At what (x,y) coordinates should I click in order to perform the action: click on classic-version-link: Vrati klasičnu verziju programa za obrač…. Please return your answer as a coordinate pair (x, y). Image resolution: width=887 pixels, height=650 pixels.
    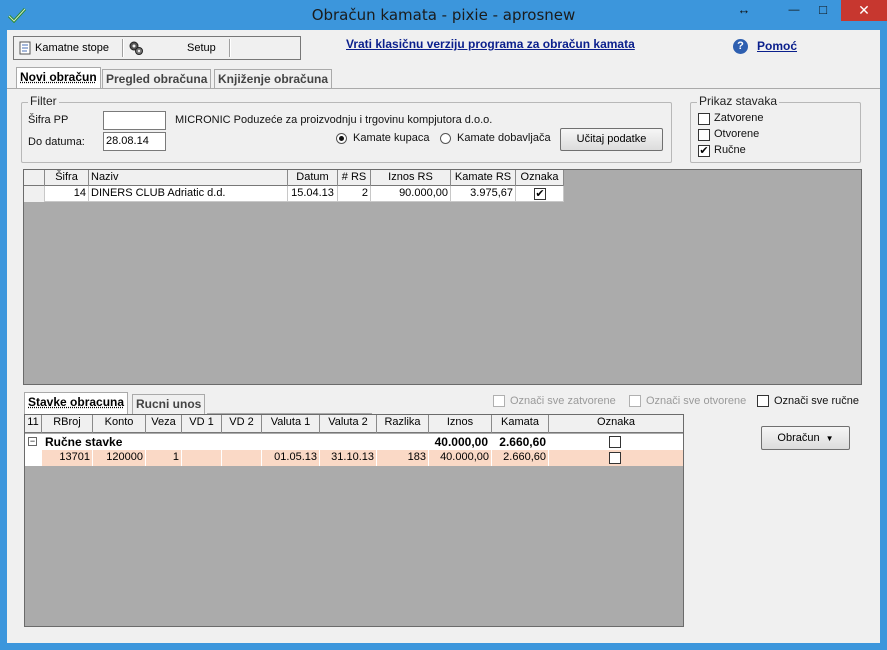
    Looking at the image, I should click on (490, 44).